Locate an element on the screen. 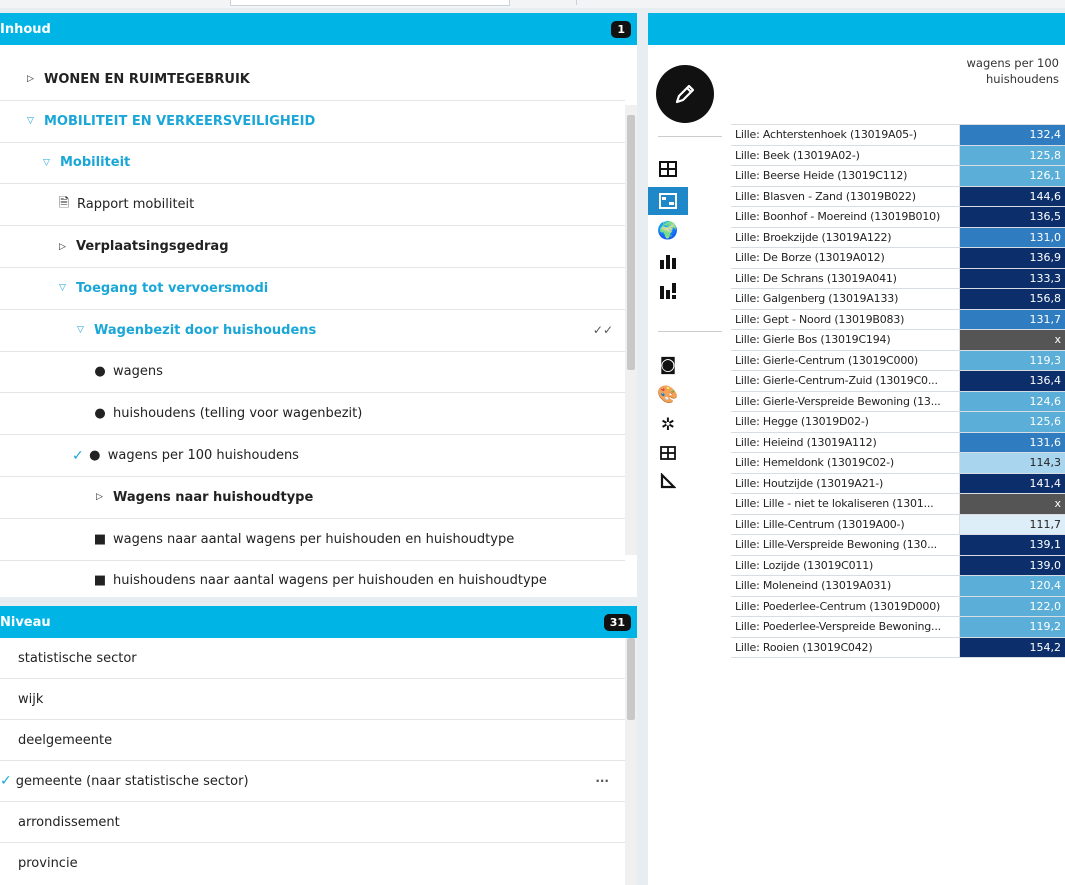 This screenshot has height=885, width=1065. niveau-item-label: arrondissement is located at coordinates (69, 822).